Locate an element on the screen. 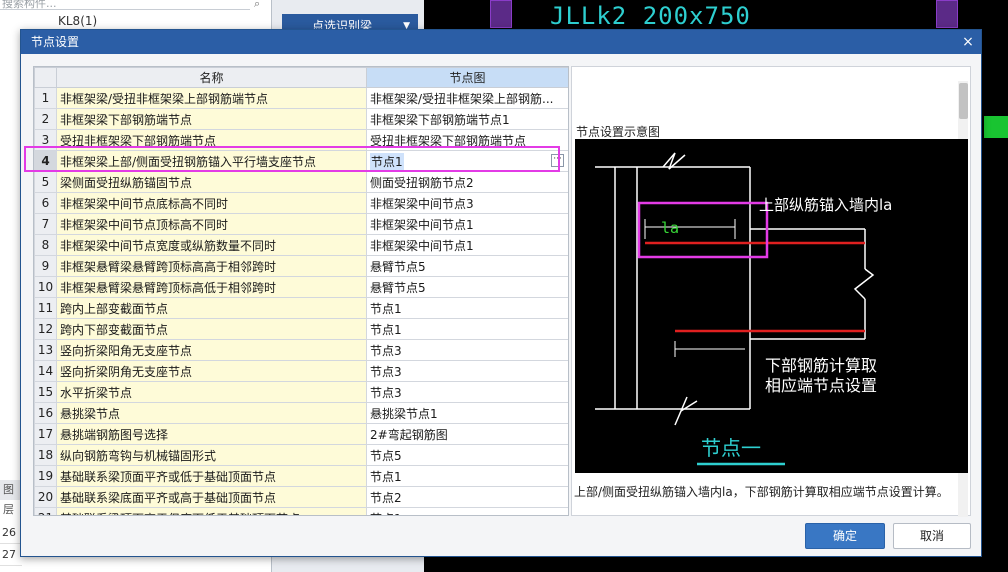  row-name-cell: 非框架悬臂梁悬臂跨顶标高低于相邻跨时 is located at coordinates (211, 287).